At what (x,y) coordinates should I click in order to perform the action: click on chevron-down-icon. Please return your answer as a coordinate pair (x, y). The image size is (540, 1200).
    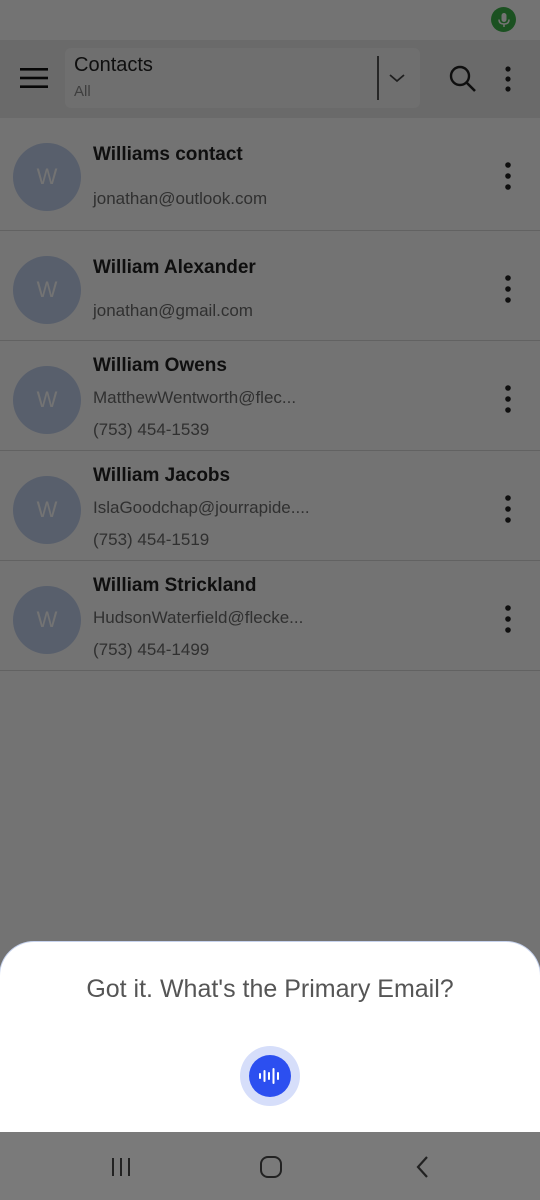
    Looking at the image, I should click on (397, 78).